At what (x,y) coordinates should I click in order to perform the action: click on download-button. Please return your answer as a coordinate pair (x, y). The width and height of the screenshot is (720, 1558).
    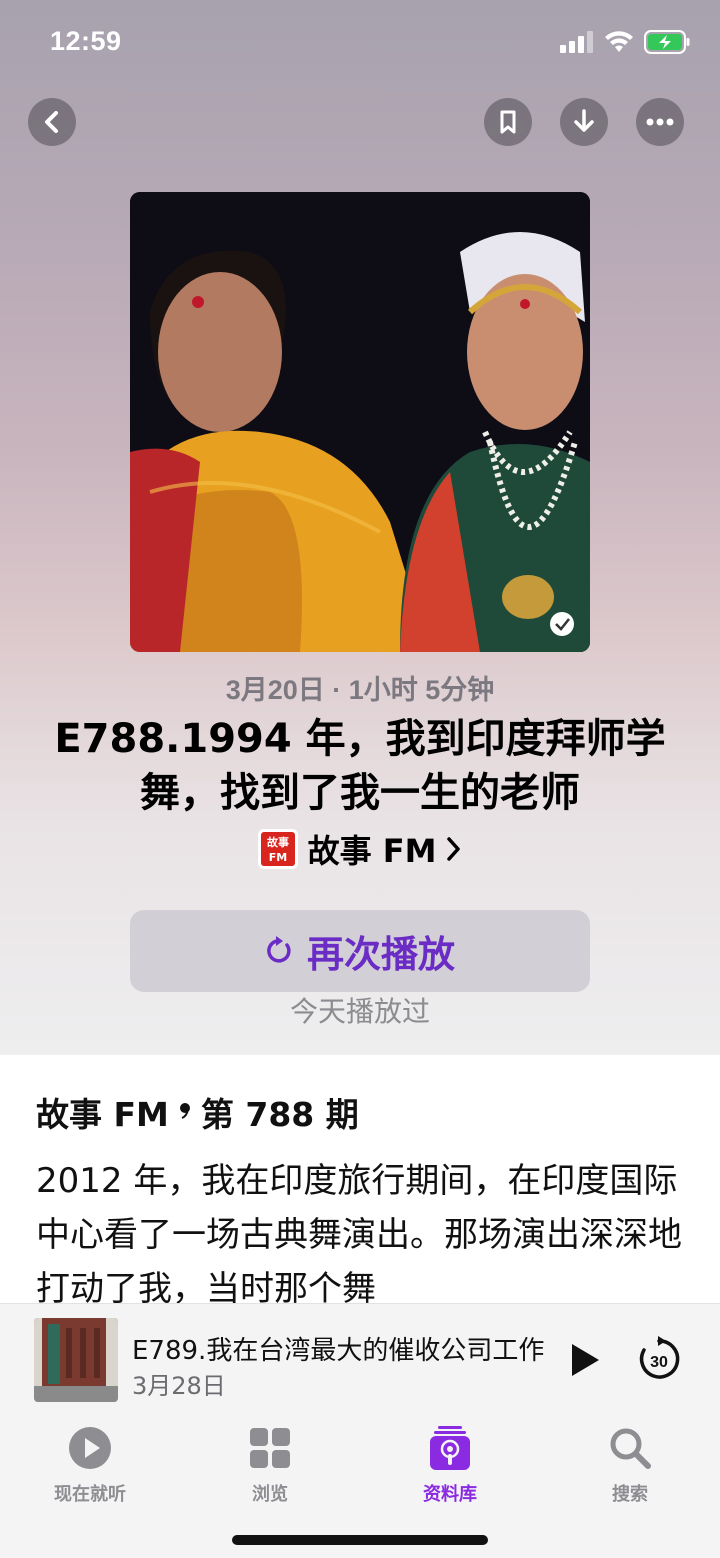
    Looking at the image, I should click on (584, 122).